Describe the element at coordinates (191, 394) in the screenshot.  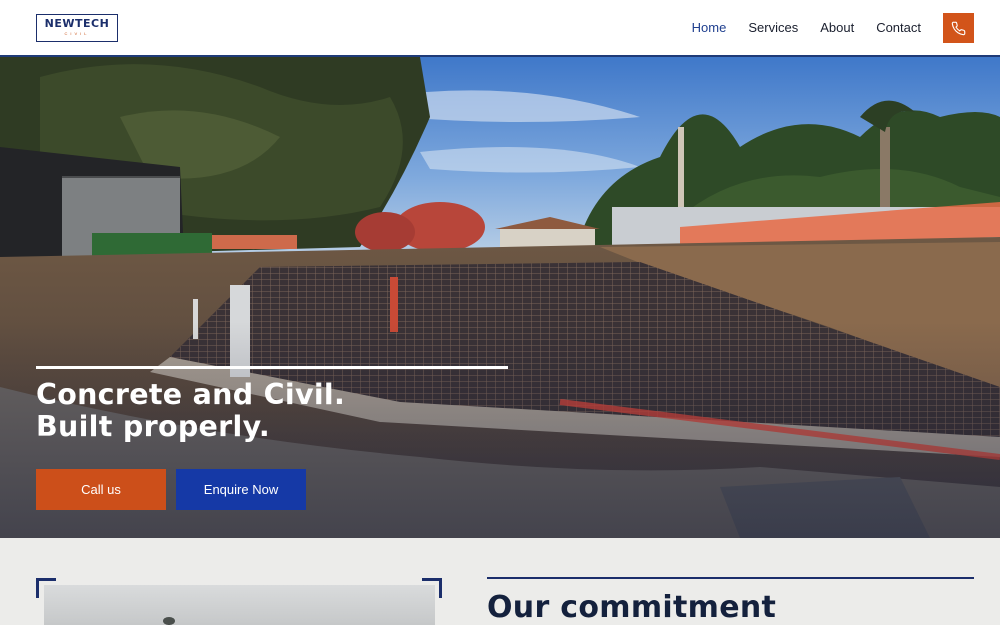
I see `hero-title-line1: Concrete and Civil.` at that location.